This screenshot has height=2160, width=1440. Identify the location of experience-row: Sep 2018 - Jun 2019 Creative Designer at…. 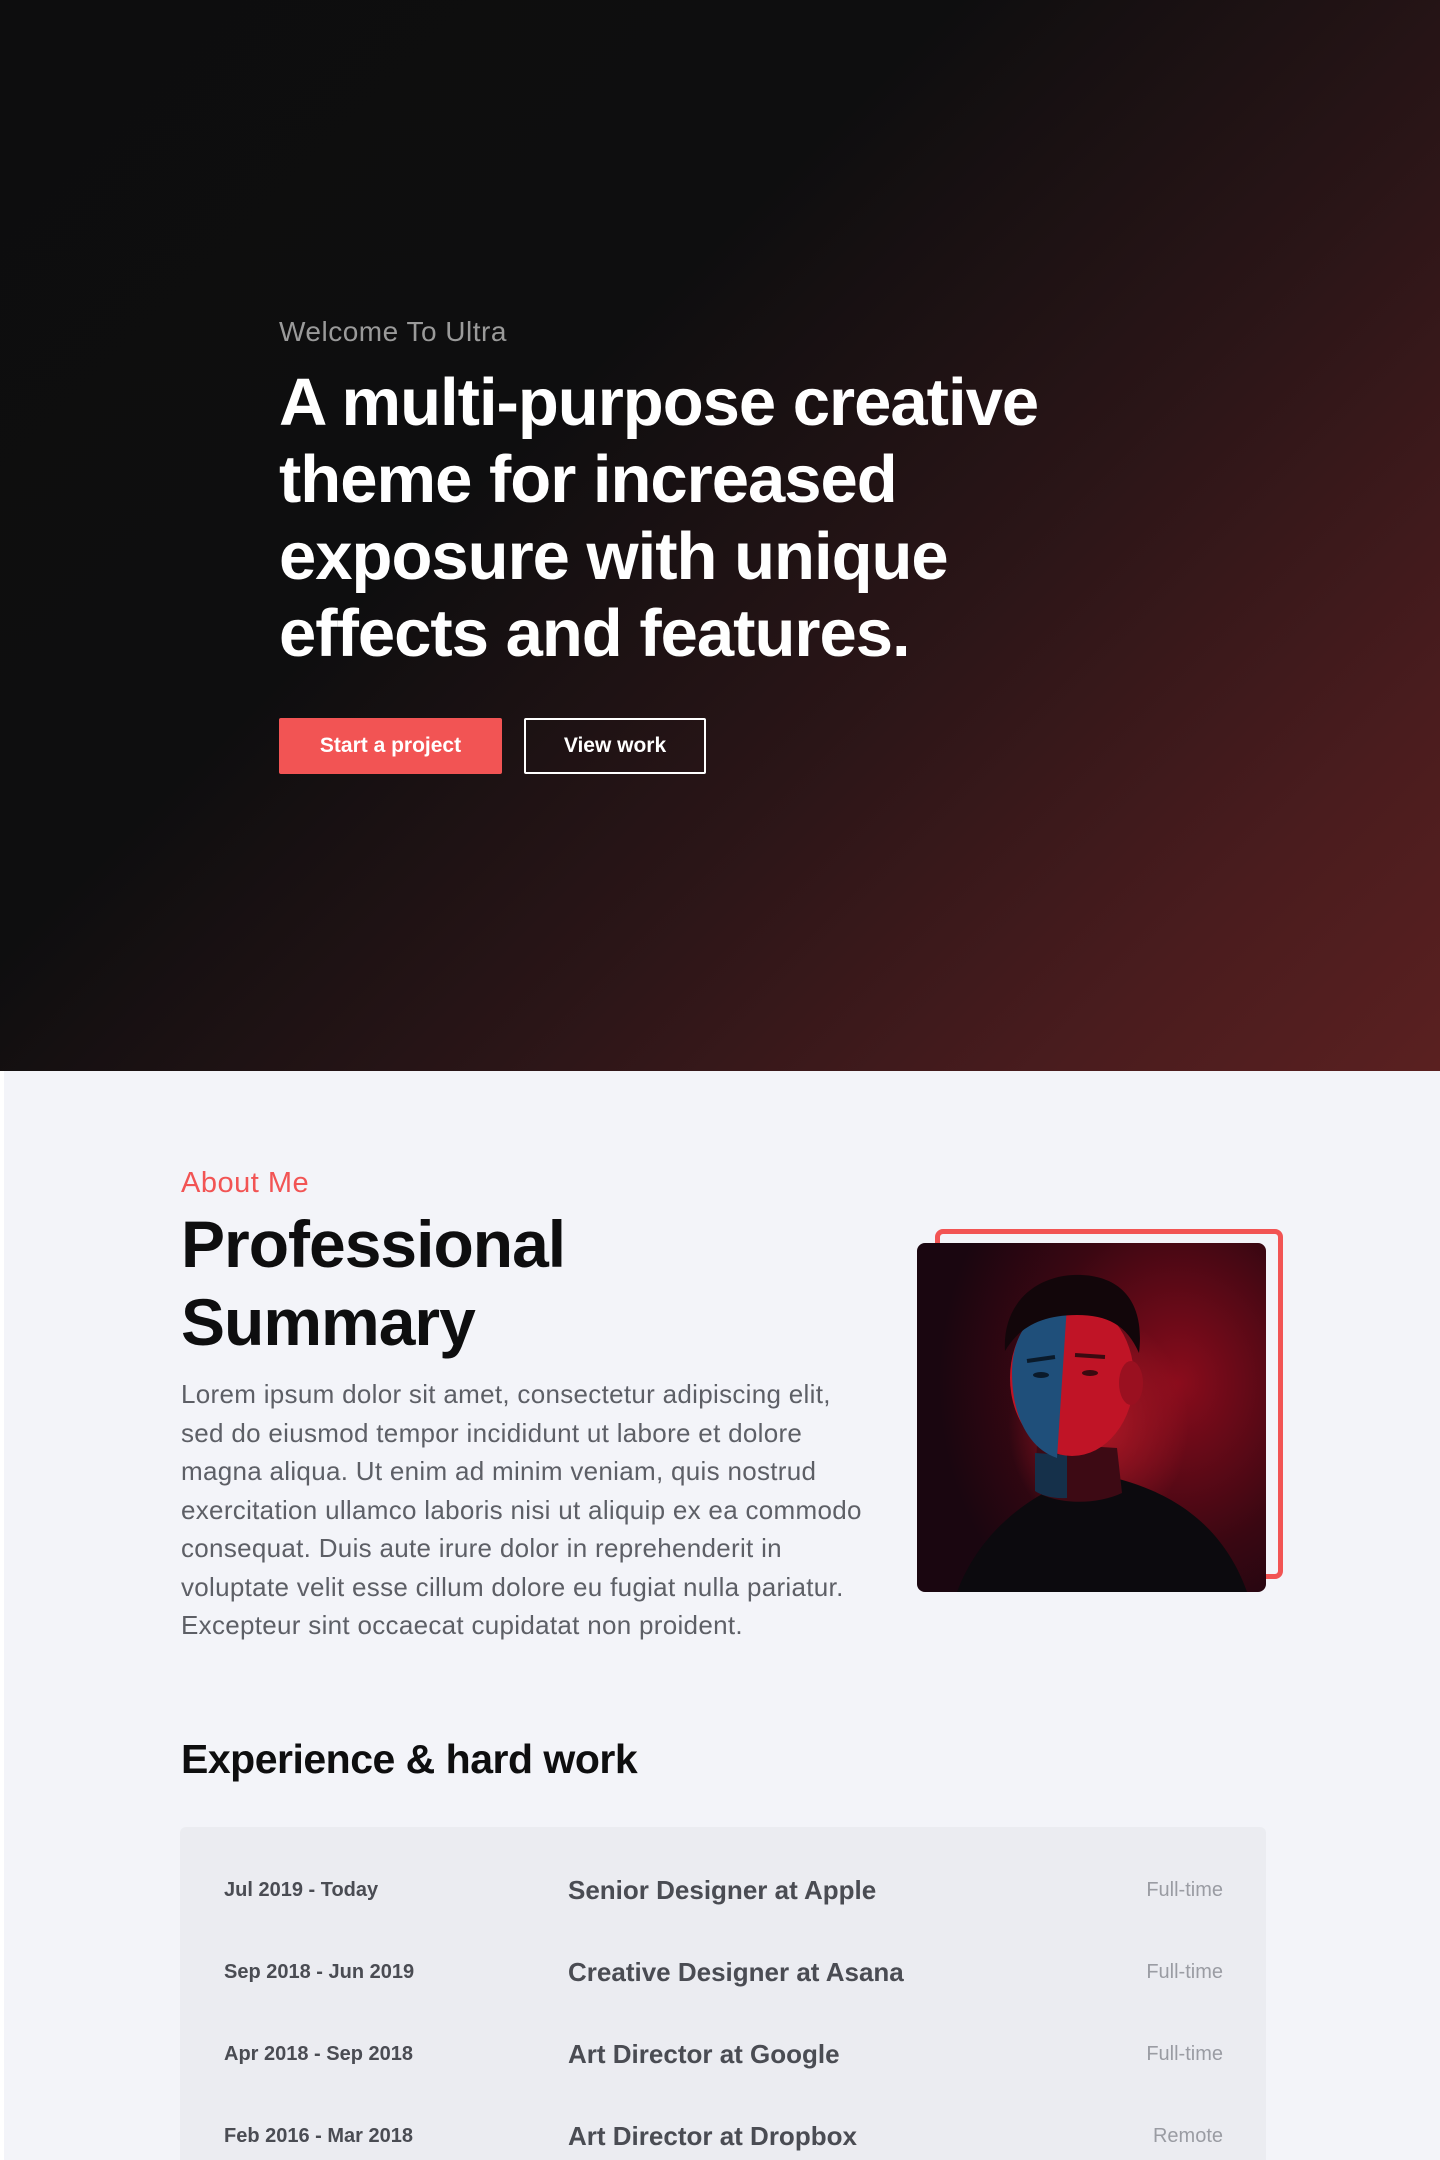
(723, 1972).